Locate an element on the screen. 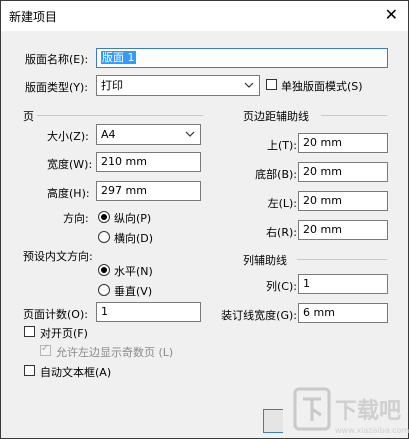  check-icon: ✓ is located at coordinates (45, 348).